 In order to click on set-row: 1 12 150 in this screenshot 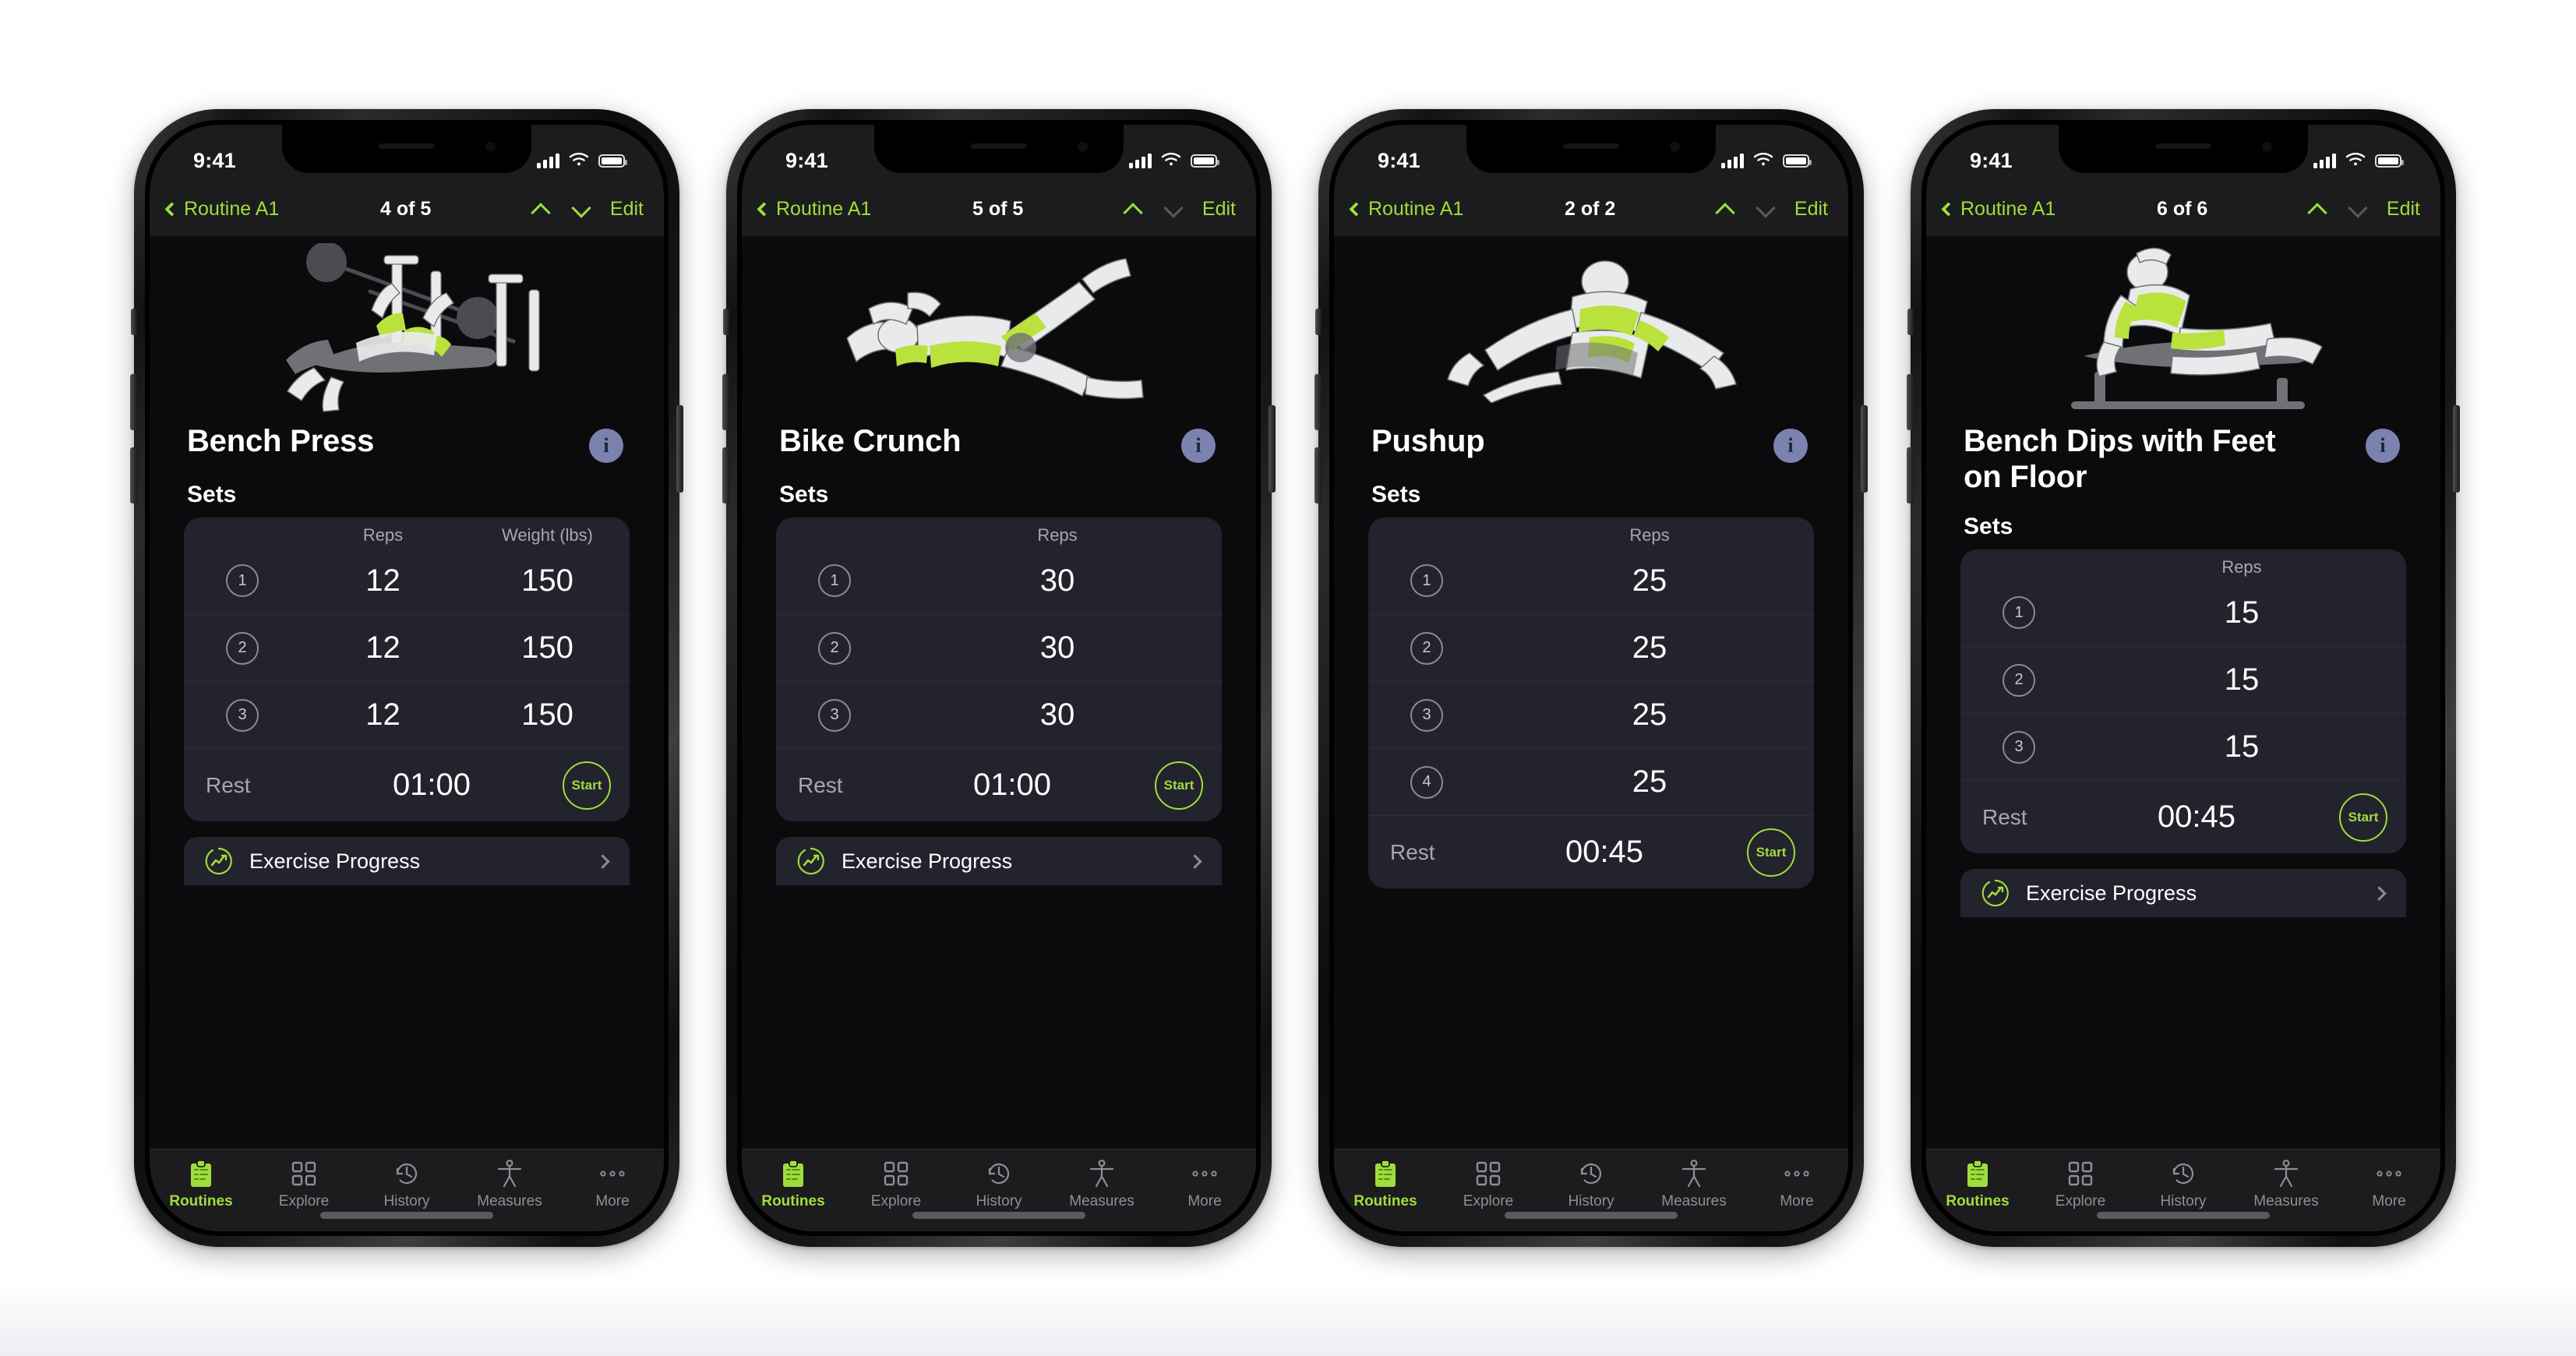, I will do `click(407, 580)`.